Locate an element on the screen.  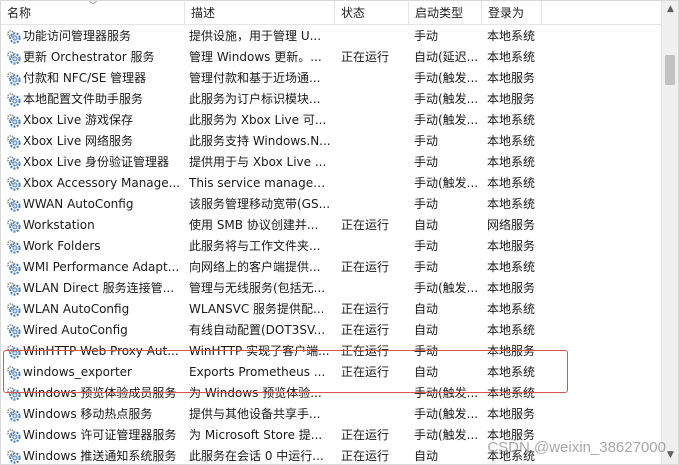
vertical-scrollbar: ▲ ▼ is located at coordinates (669, 232).